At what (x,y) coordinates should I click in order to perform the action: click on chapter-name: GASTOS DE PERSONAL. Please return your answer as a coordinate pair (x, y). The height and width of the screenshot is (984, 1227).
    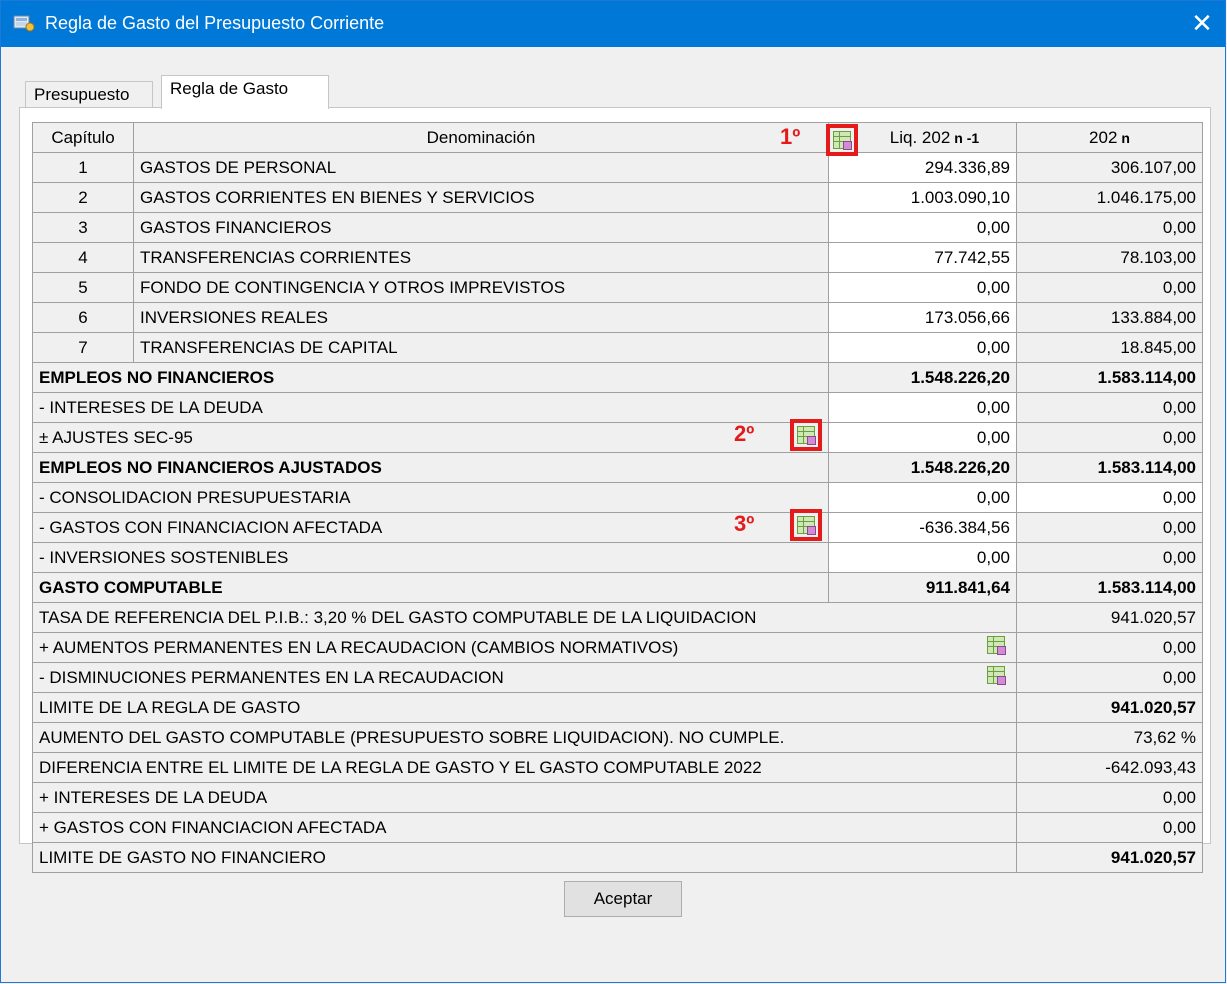
    Looking at the image, I should click on (481, 167).